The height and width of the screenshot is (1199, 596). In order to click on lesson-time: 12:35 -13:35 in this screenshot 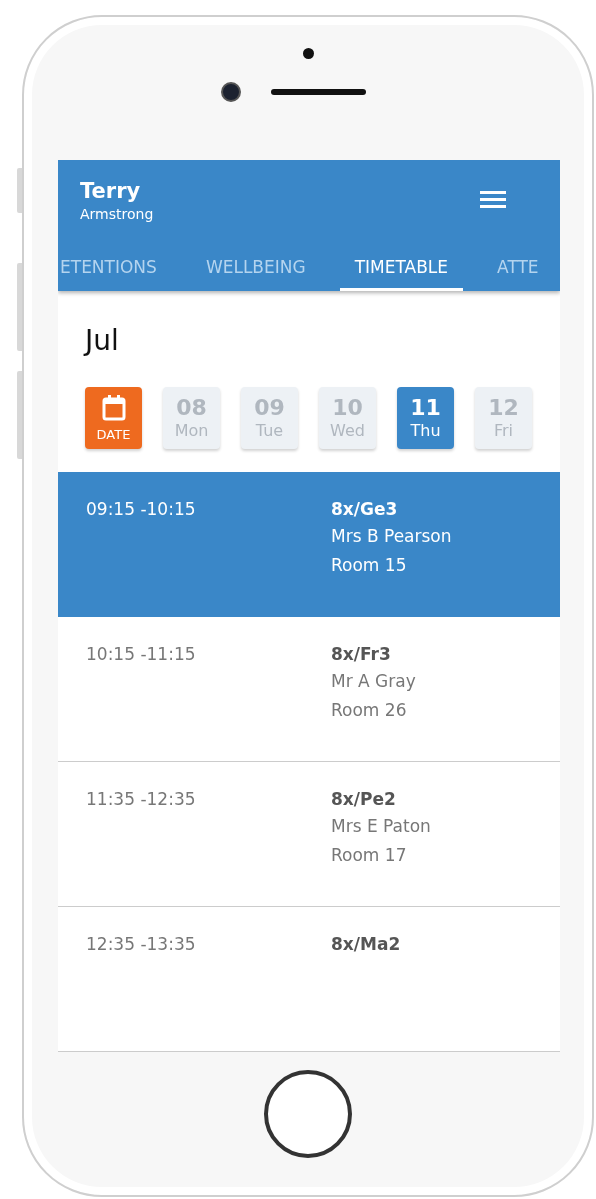, I will do `click(141, 944)`.